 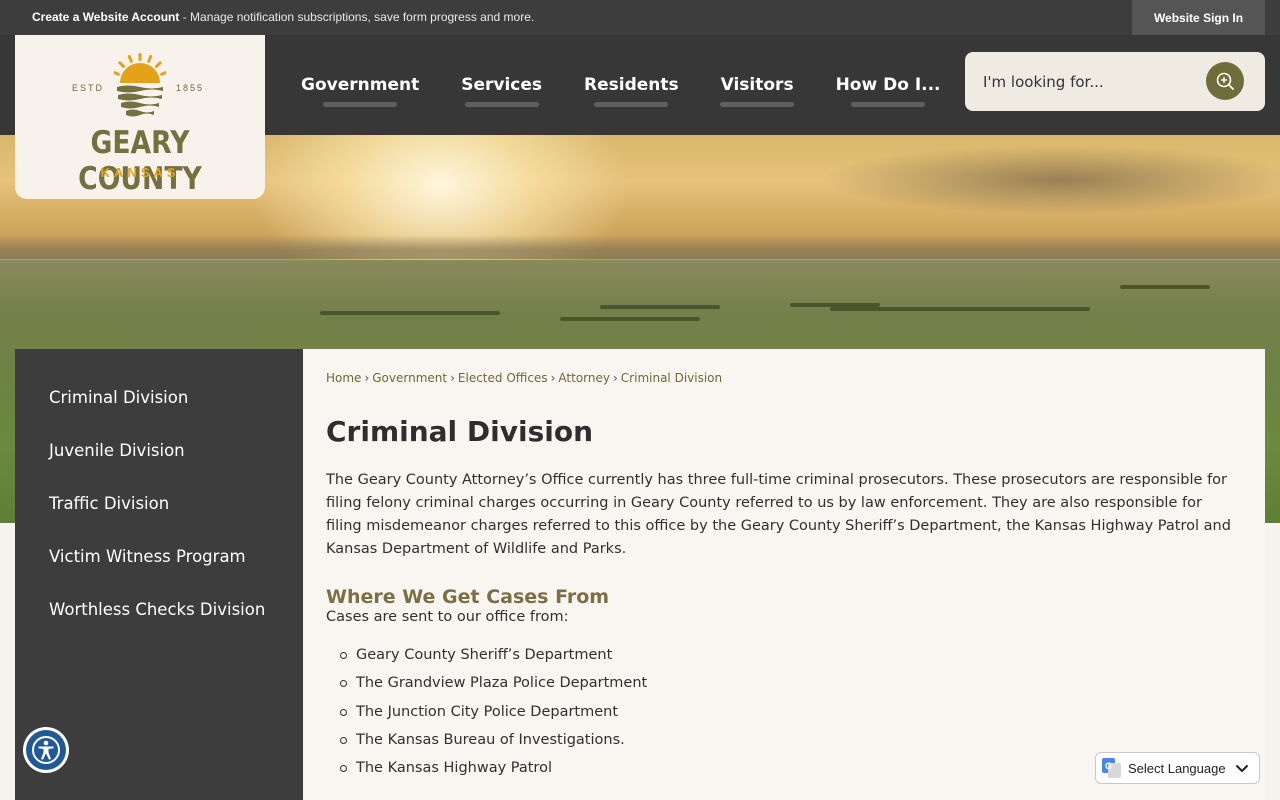 I want to click on logo-county-name: GEARY COUNTY, so click(x=140, y=161).